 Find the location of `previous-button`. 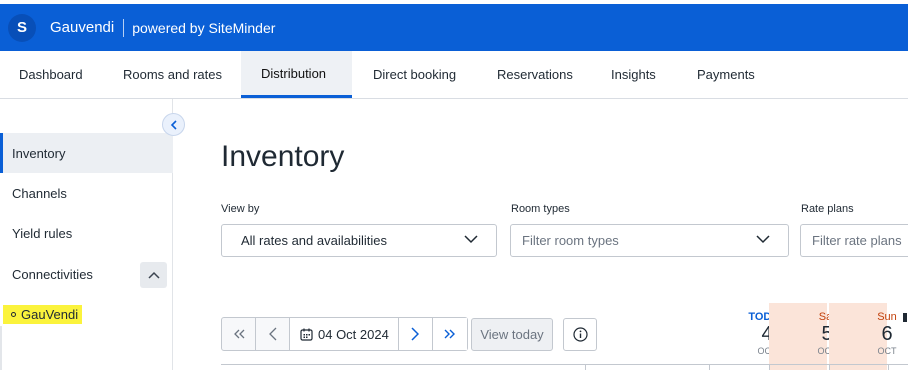

previous-button is located at coordinates (273, 334).